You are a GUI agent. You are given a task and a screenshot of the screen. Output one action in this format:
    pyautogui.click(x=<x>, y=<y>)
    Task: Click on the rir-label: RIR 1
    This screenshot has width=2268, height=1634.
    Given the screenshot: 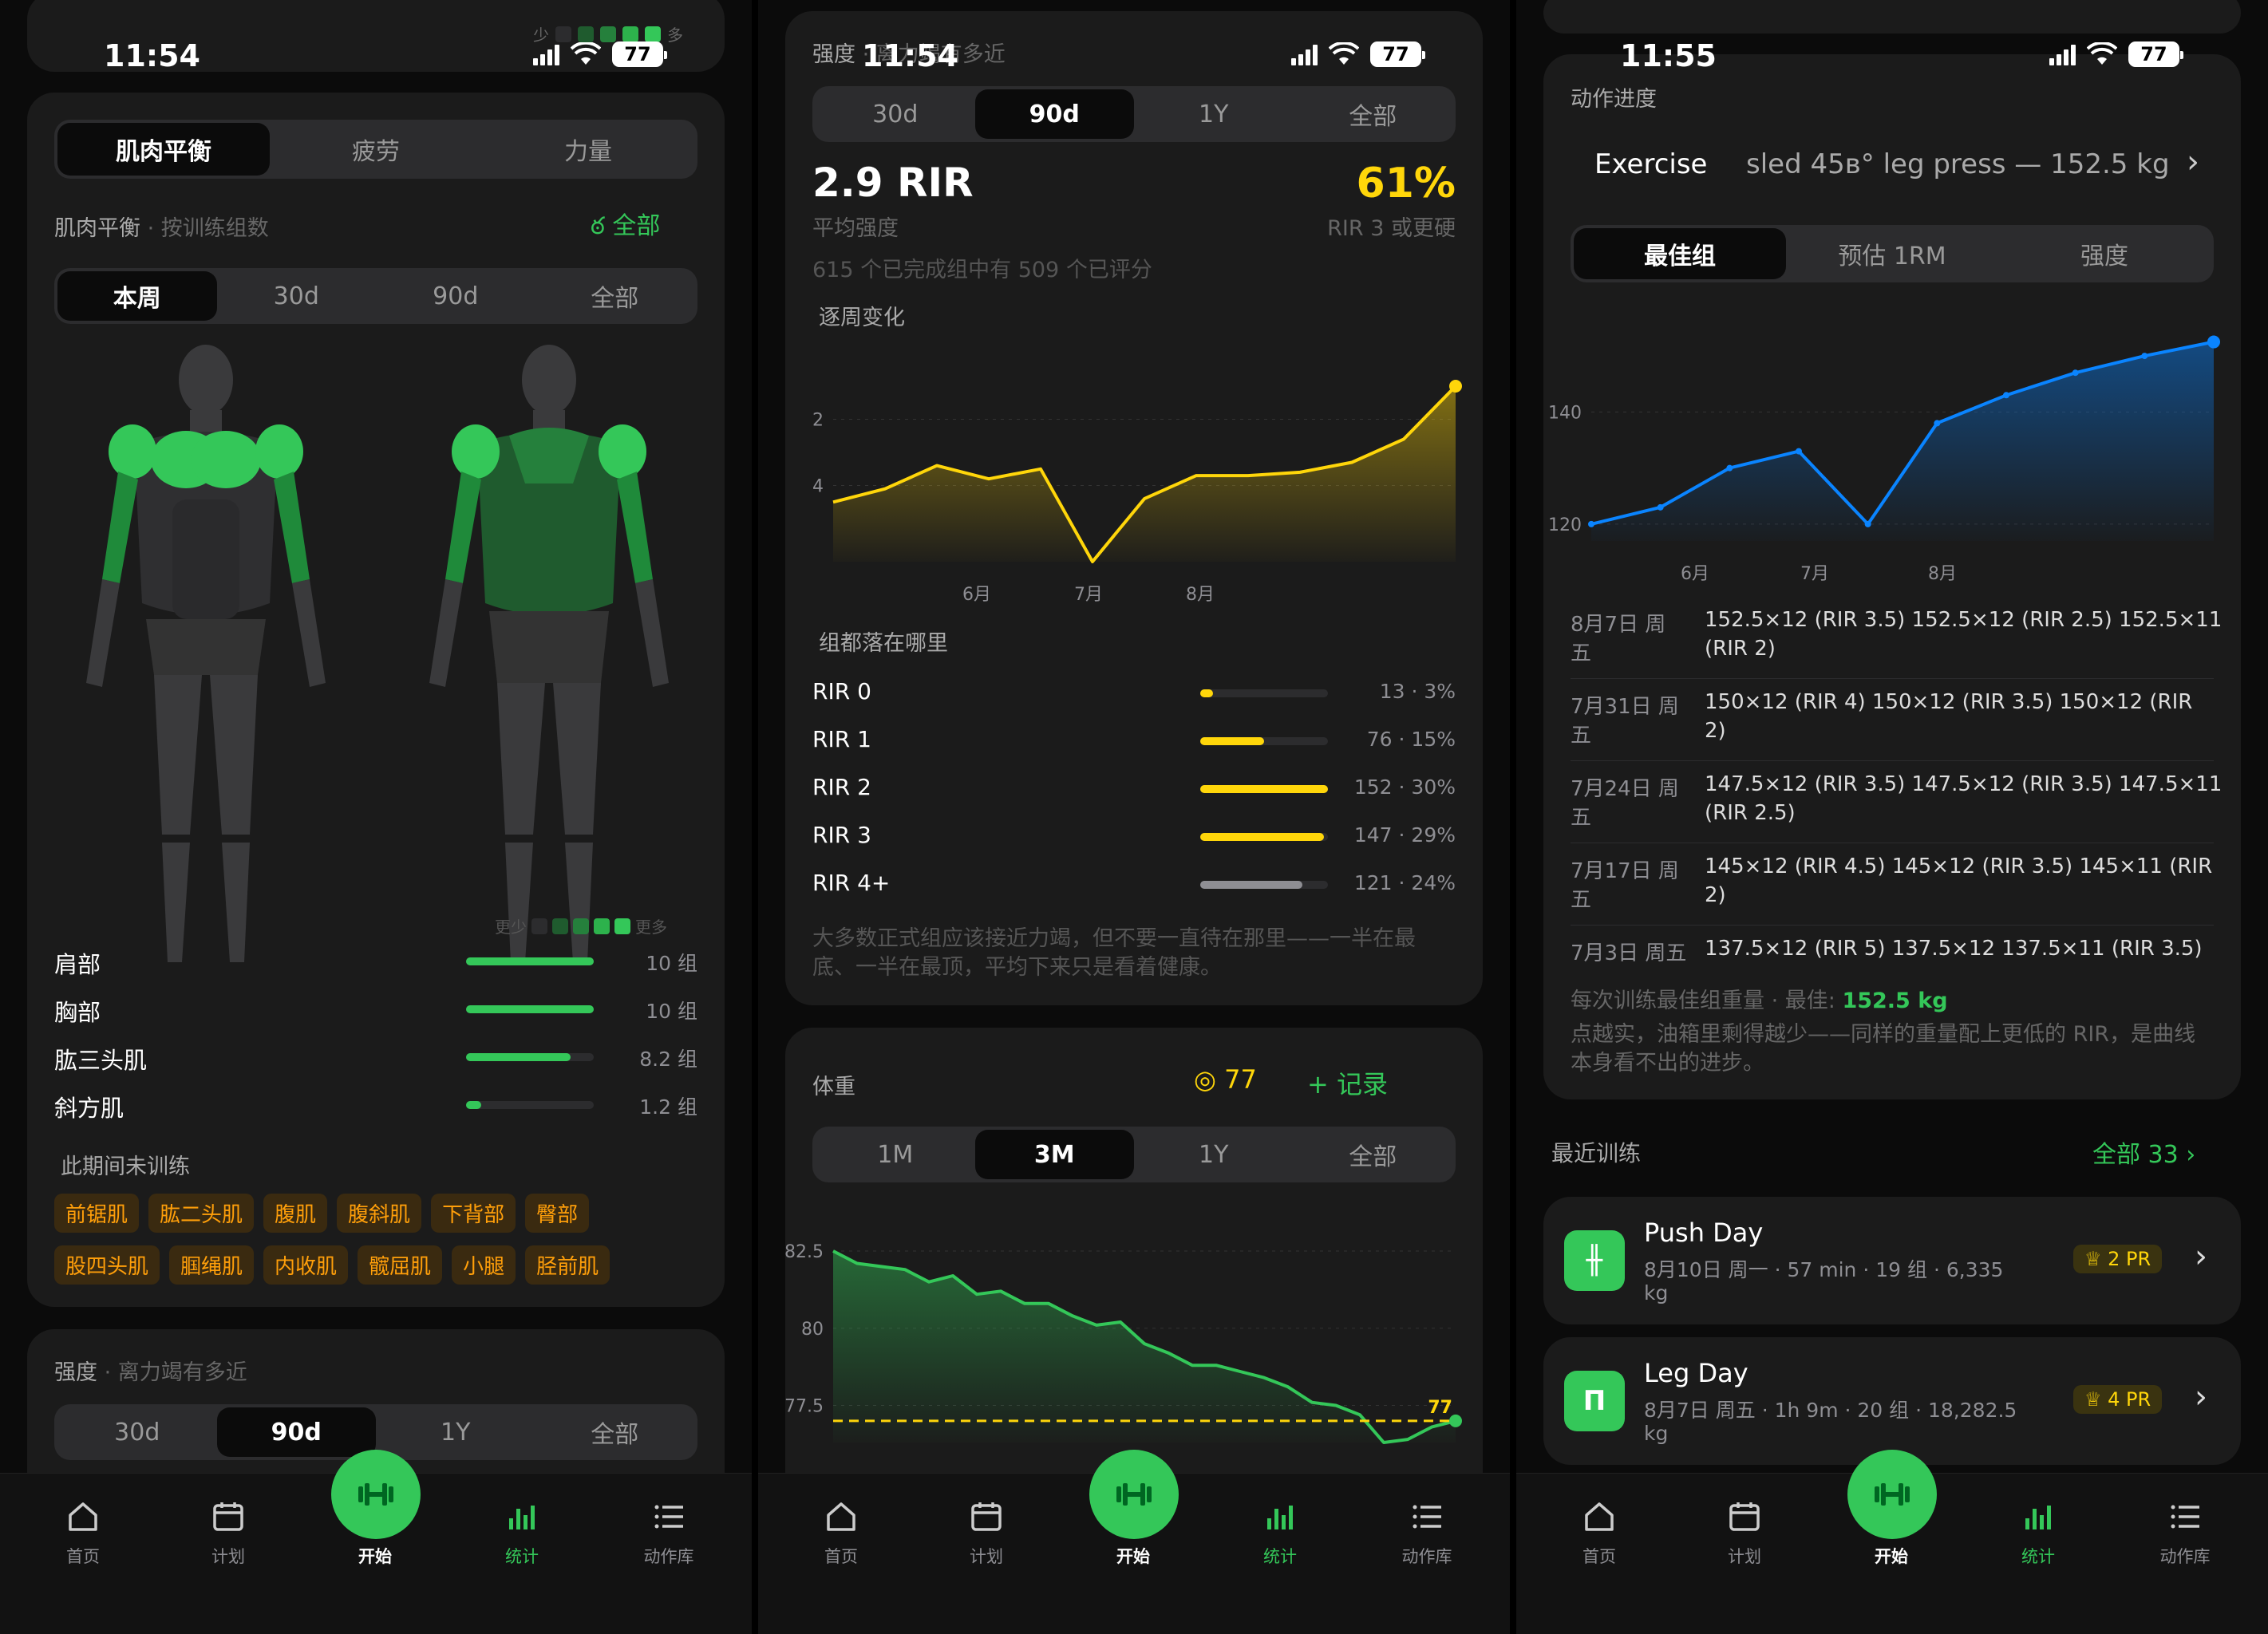 What is the action you would take?
    pyautogui.click(x=841, y=739)
    